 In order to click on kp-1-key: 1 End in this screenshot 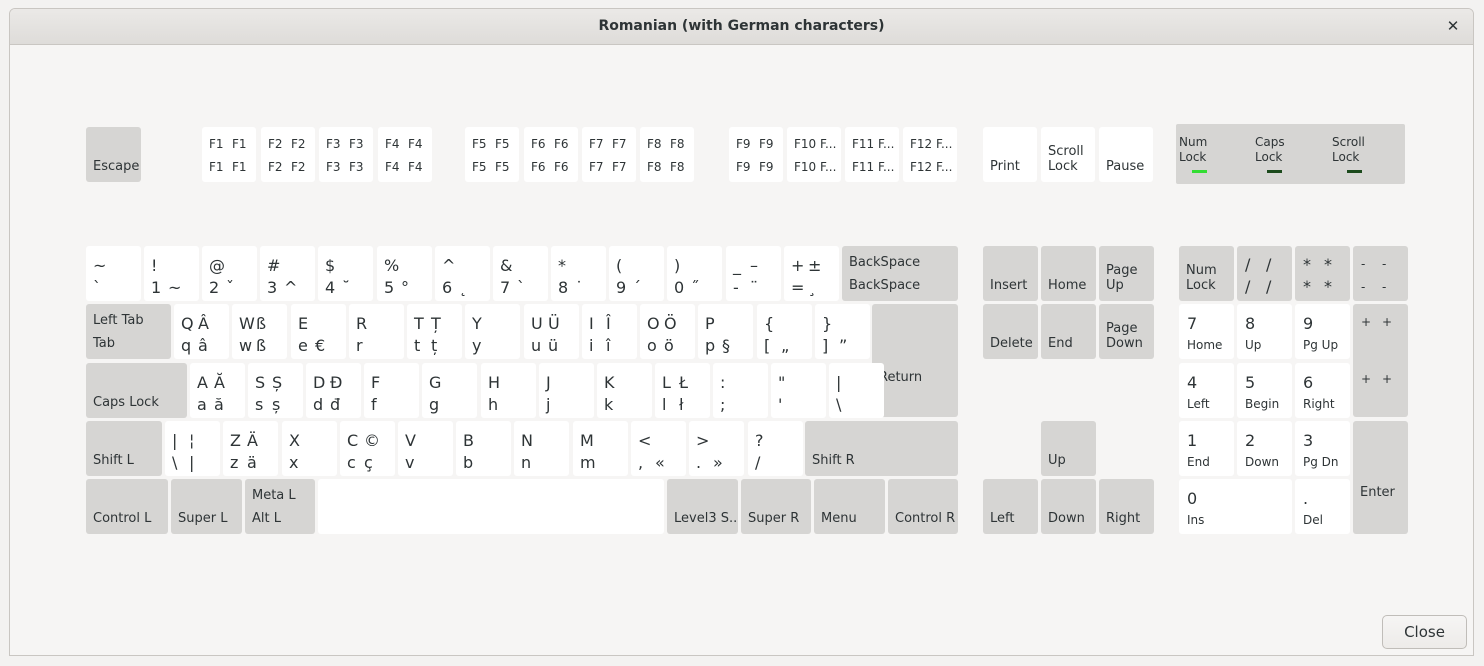, I will do `click(1206, 448)`.